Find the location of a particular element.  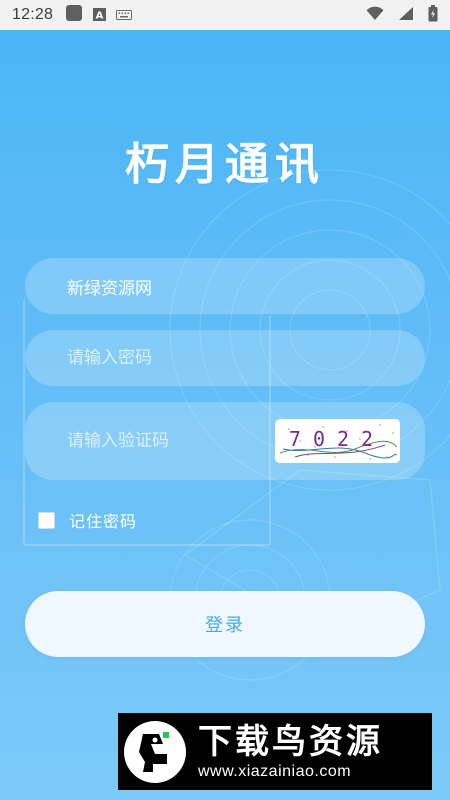

keyboard-icon is located at coordinates (124, 15).